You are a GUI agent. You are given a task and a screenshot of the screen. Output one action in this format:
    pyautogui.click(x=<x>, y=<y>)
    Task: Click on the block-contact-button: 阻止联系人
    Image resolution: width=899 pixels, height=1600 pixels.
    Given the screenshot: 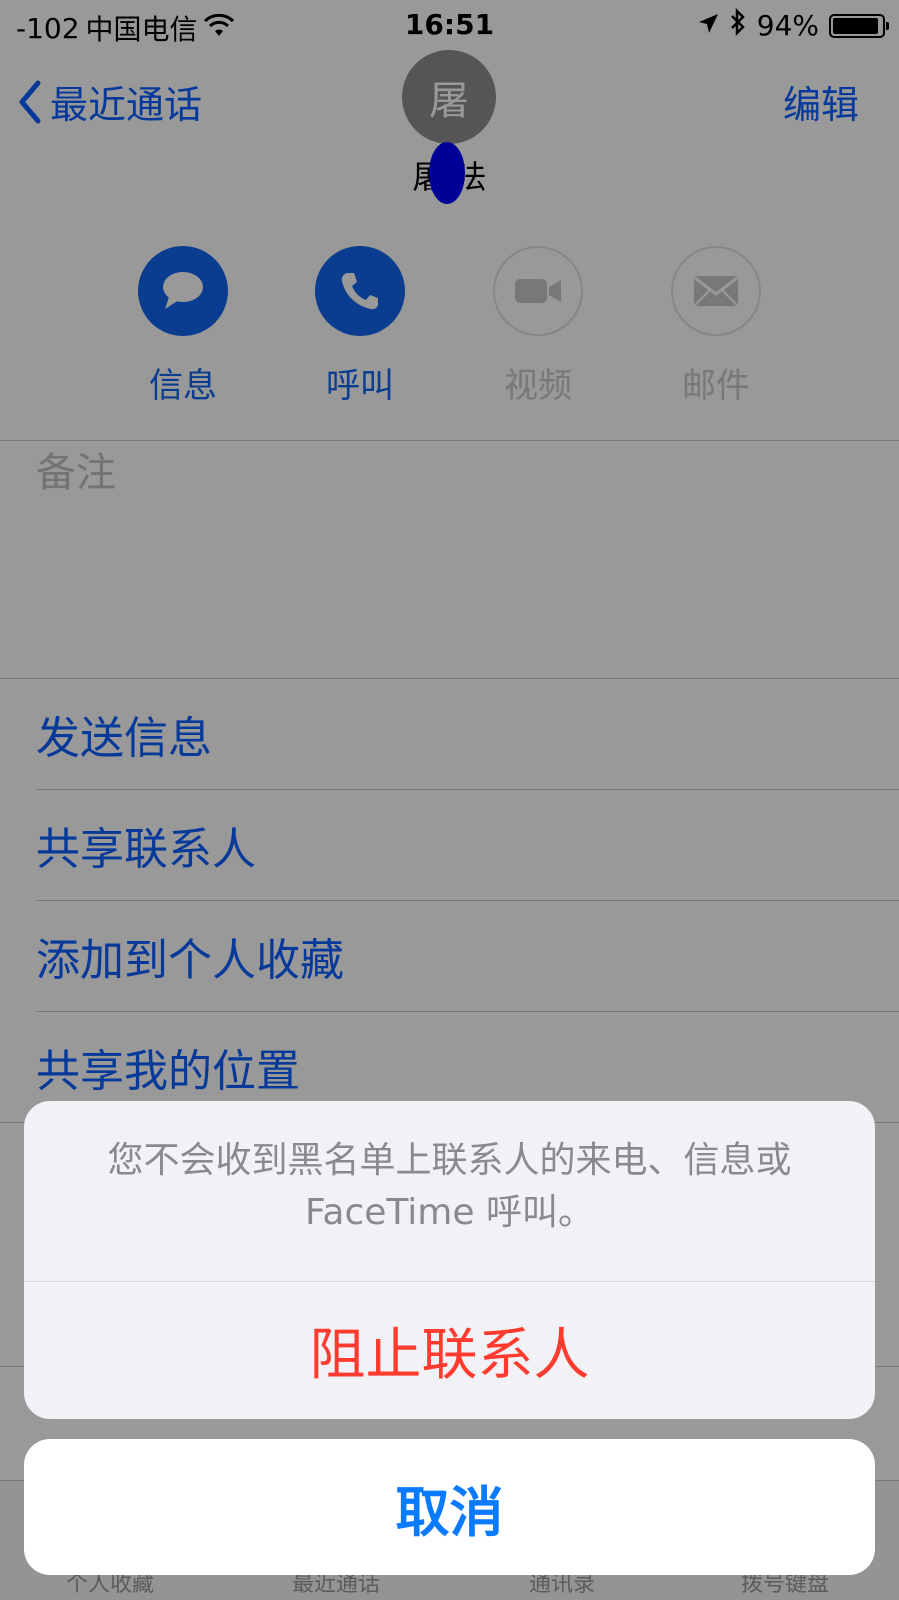 What is the action you would take?
    pyautogui.click(x=449, y=1350)
    